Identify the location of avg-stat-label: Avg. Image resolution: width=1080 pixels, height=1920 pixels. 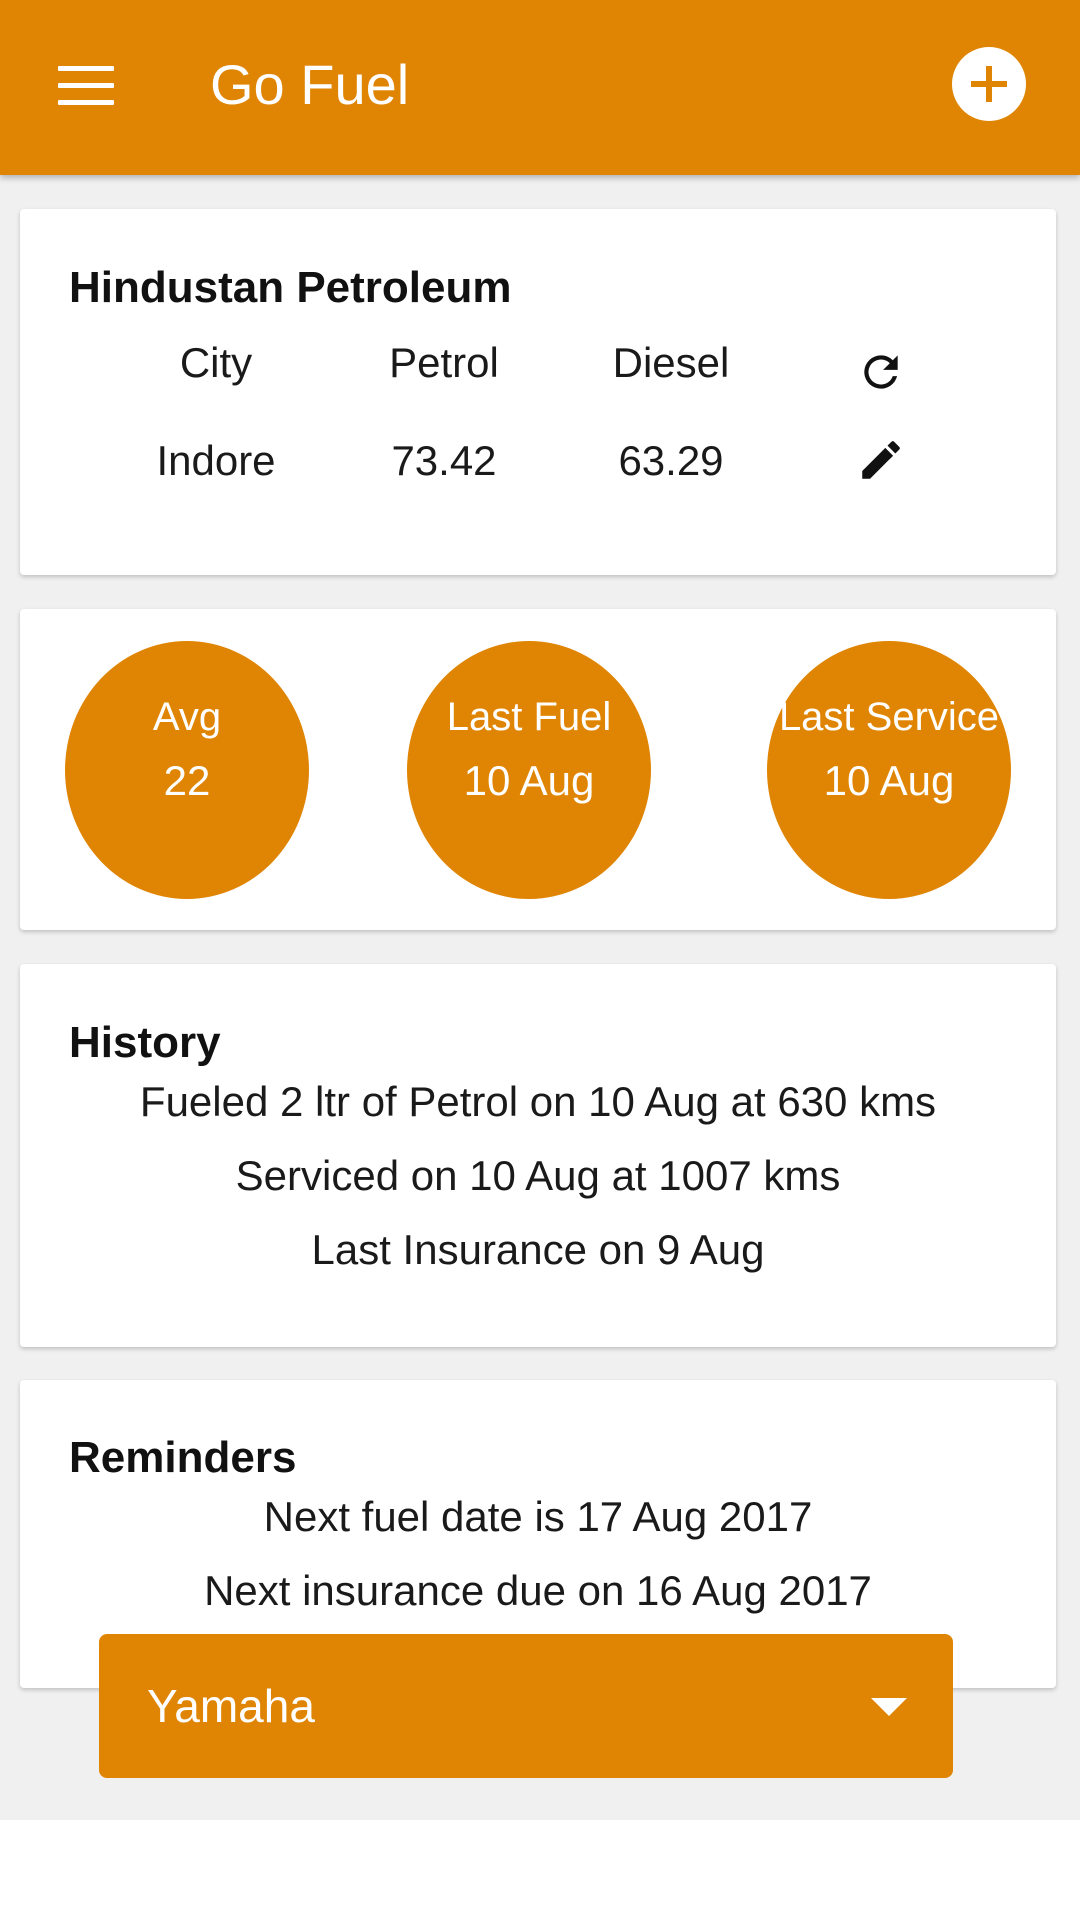
(187, 717).